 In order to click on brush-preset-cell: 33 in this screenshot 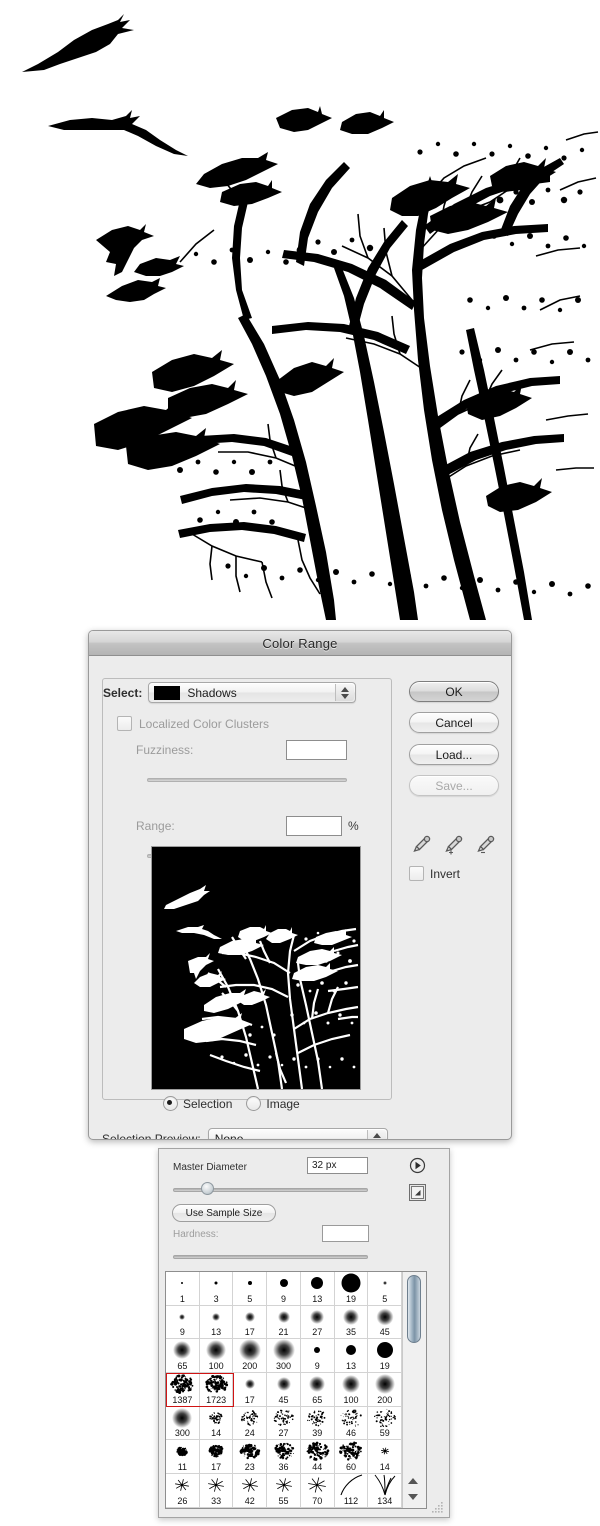, I will do `click(216, 1491)`.